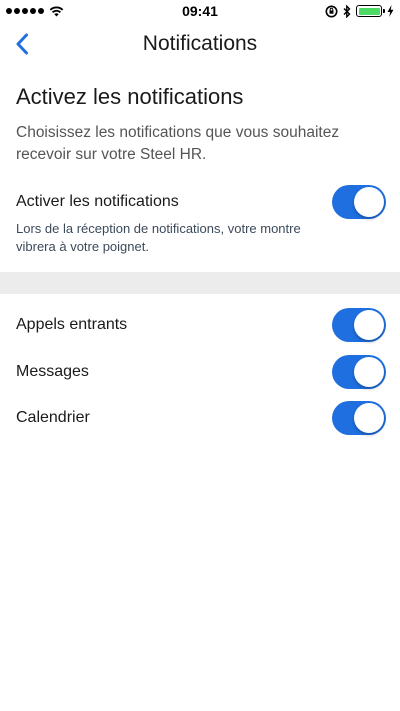 The image size is (400, 711). Describe the element at coordinates (52, 371) in the screenshot. I see `messages-label: Messages` at that location.